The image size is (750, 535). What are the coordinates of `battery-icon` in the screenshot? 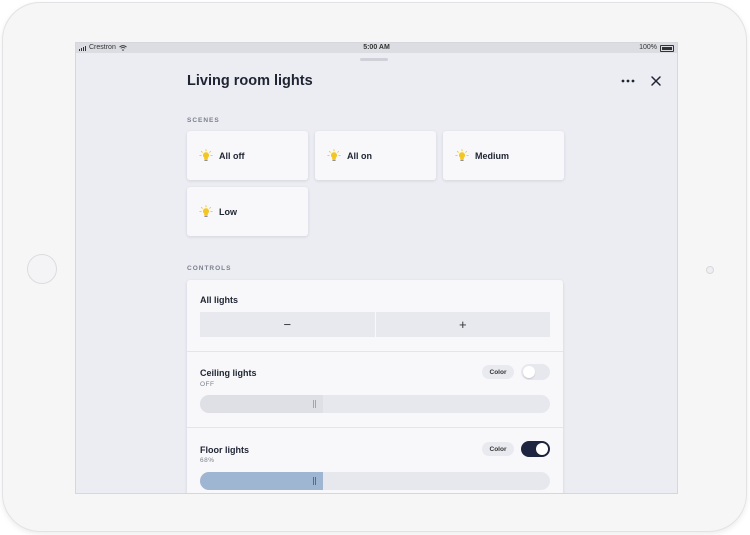 It's located at (667, 48).